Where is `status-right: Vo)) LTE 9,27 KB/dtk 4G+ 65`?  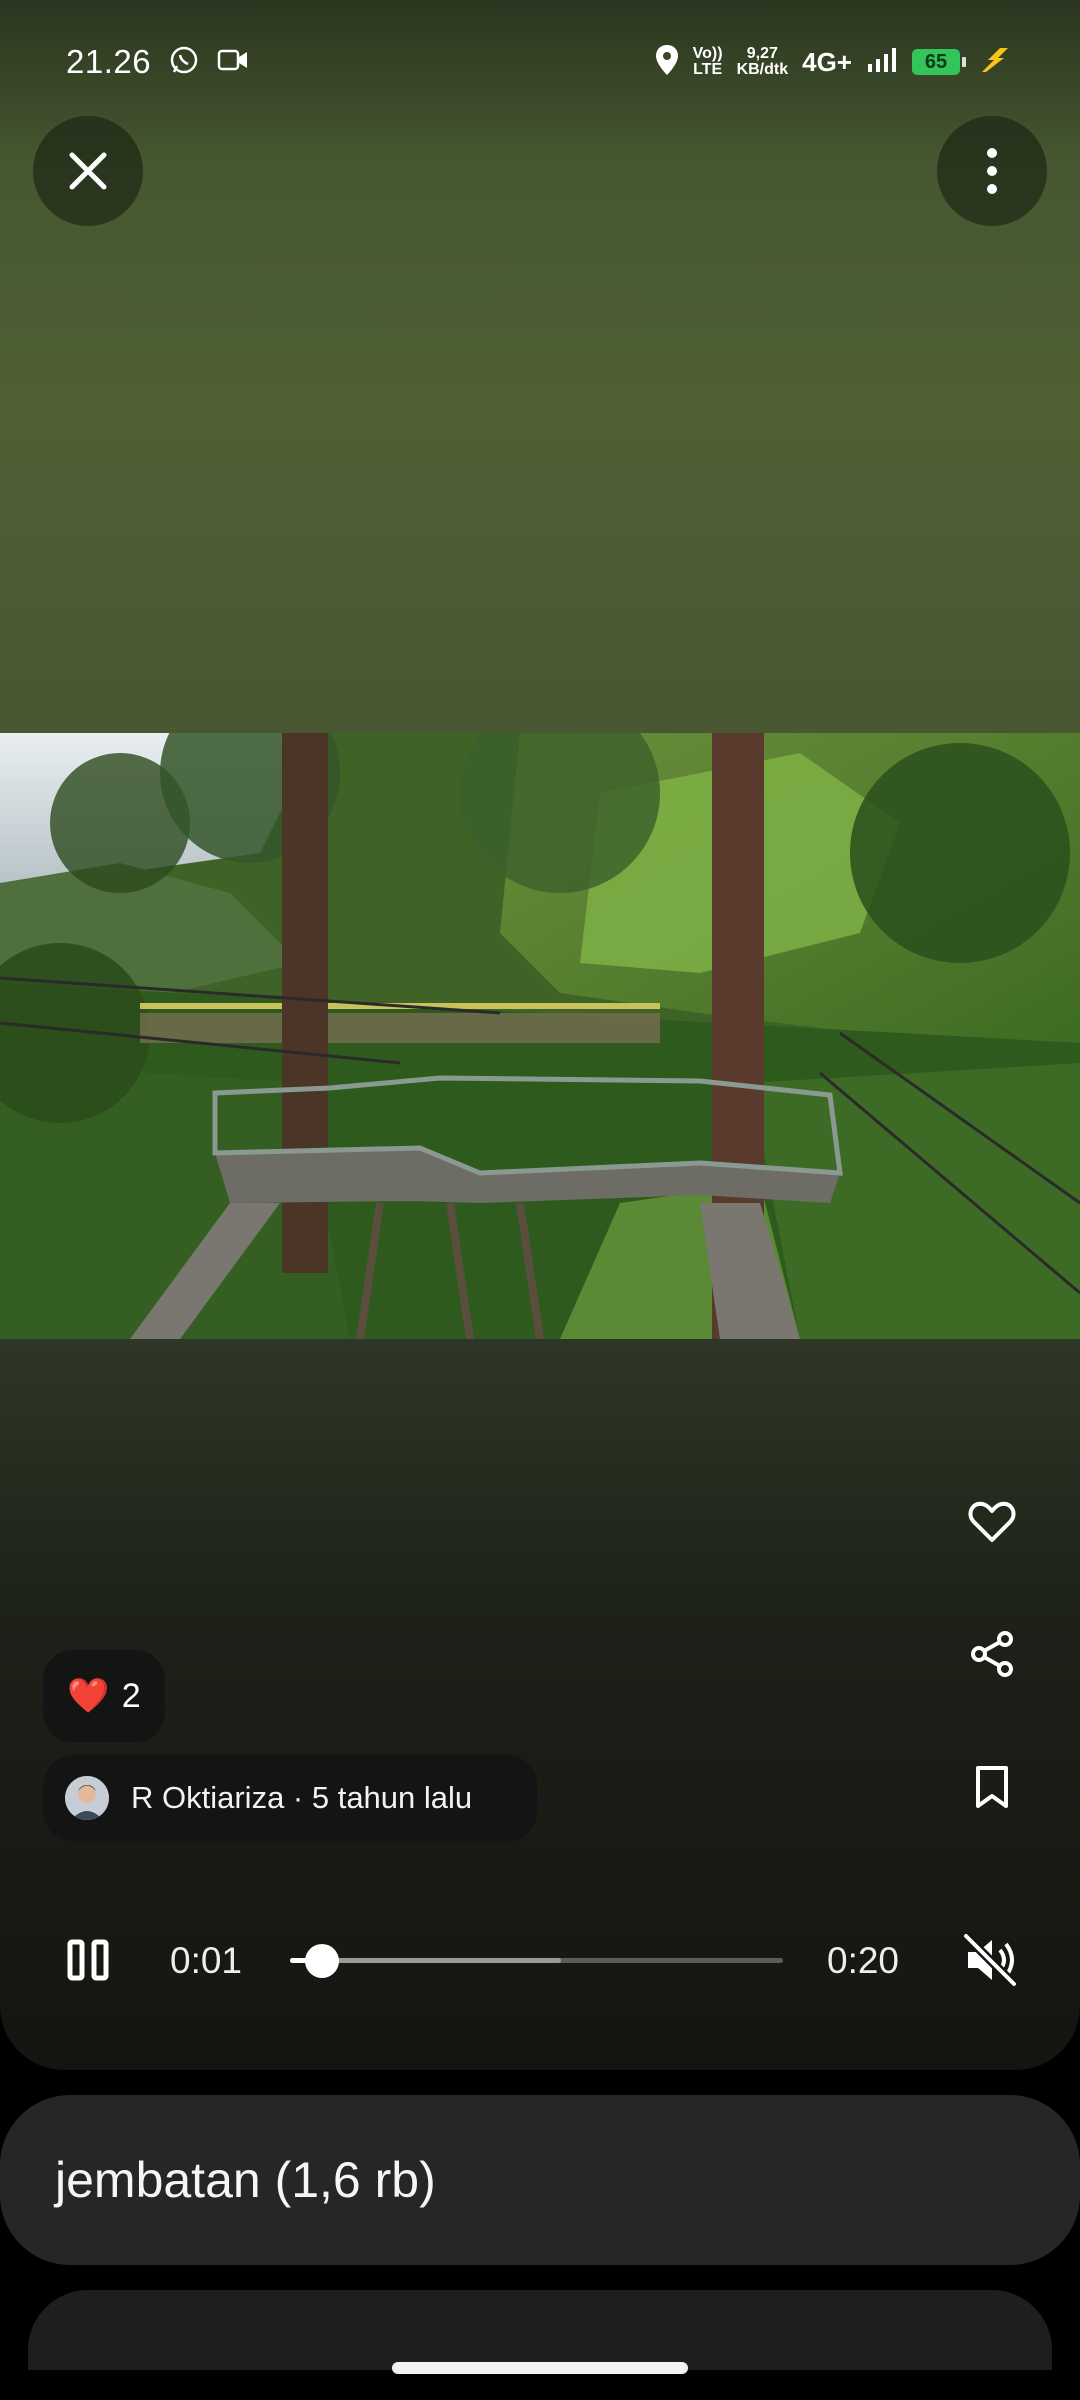 status-right: Vo)) LTE 9,27 KB/dtk 4G+ 65 is located at coordinates (834, 62).